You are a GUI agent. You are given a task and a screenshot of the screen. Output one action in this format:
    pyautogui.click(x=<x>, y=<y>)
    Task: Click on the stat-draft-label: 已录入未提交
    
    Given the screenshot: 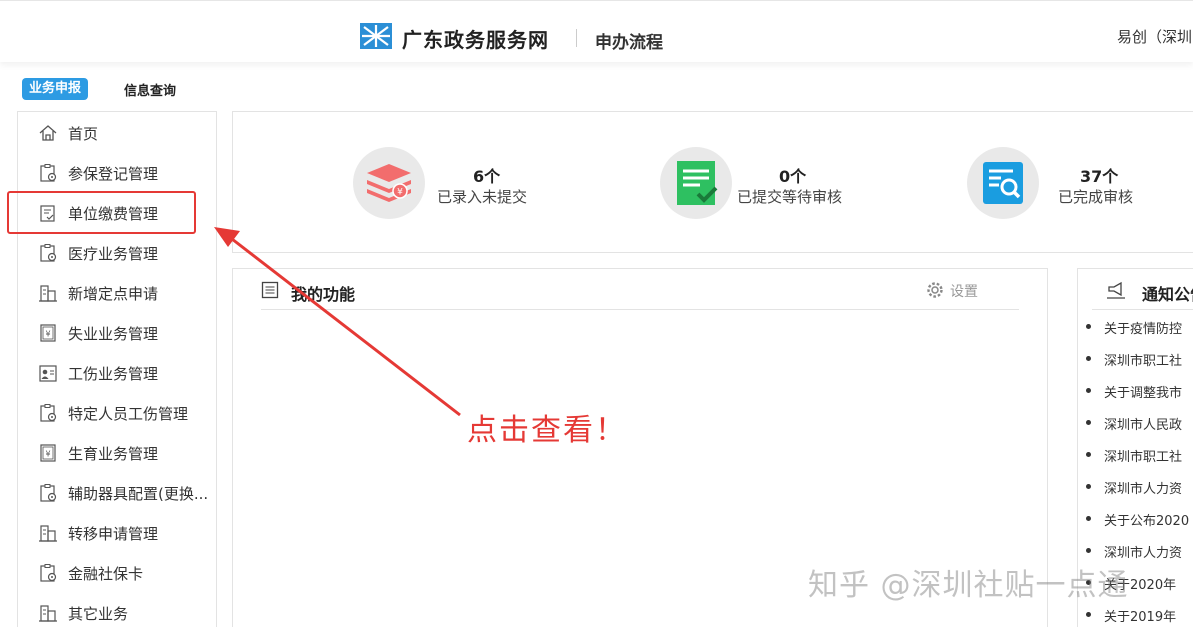 What is the action you would take?
    pyautogui.click(x=482, y=196)
    